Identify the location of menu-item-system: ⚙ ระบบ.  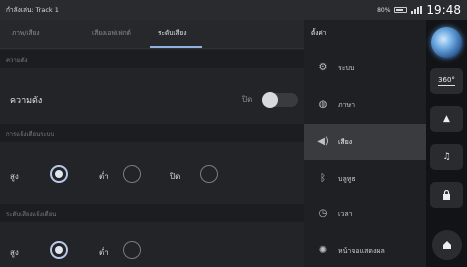
(365, 68).